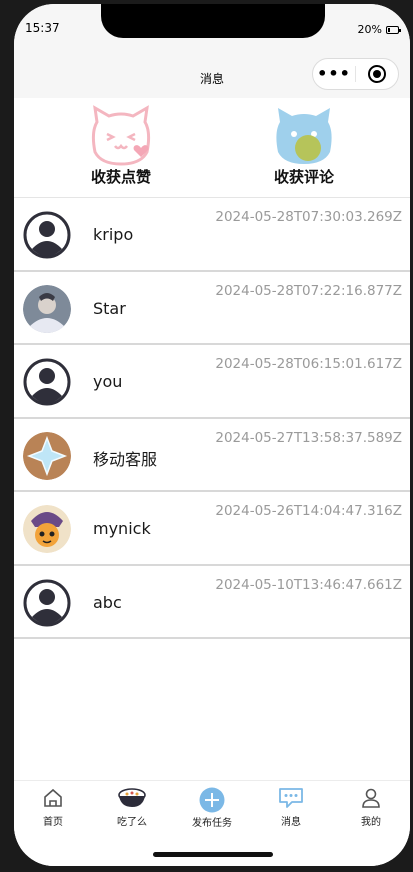 The image size is (413, 872). I want to click on message-row: mynick 2024-05-26T14:04:47.316Z, so click(212, 529).